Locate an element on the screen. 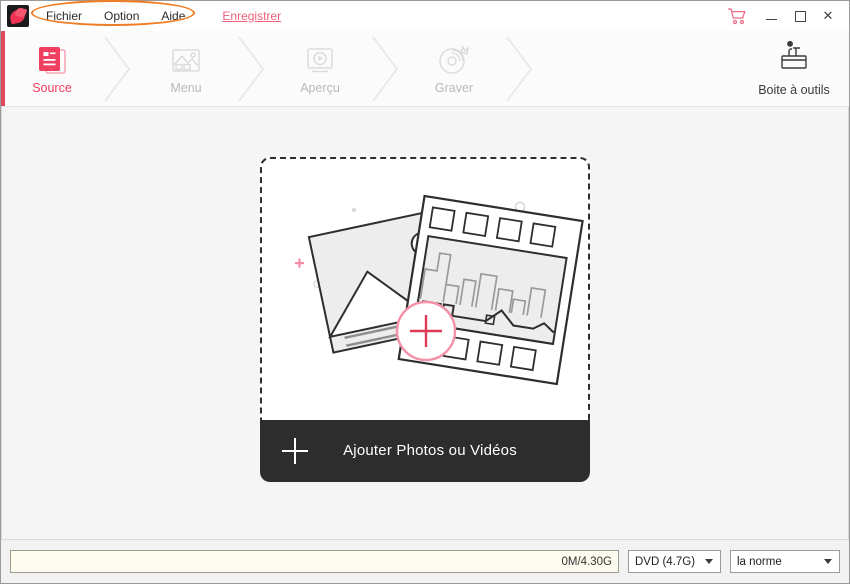 The image size is (850, 584). maximize-icon is located at coordinates (800, 16).